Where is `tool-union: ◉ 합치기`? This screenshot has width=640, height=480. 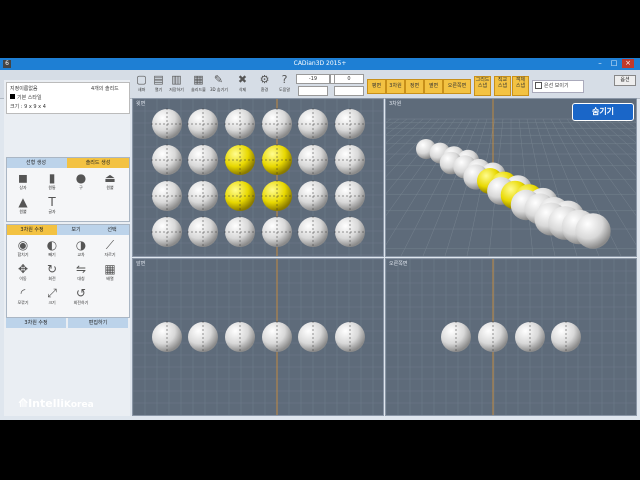
tool-union: ◉ 합치기 is located at coordinates (23, 249).